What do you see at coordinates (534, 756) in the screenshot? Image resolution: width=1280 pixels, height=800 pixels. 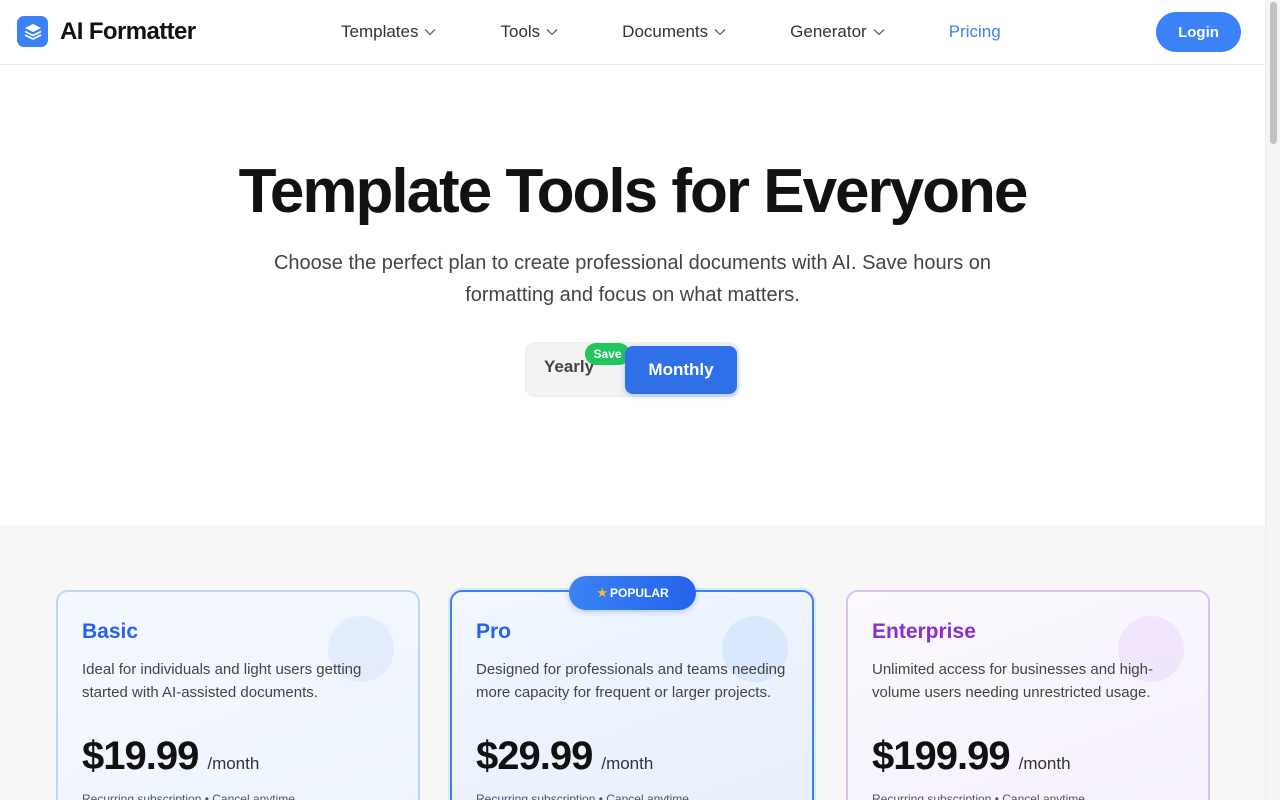 I see `plan-price: $29.99` at bounding box center [534, 756].